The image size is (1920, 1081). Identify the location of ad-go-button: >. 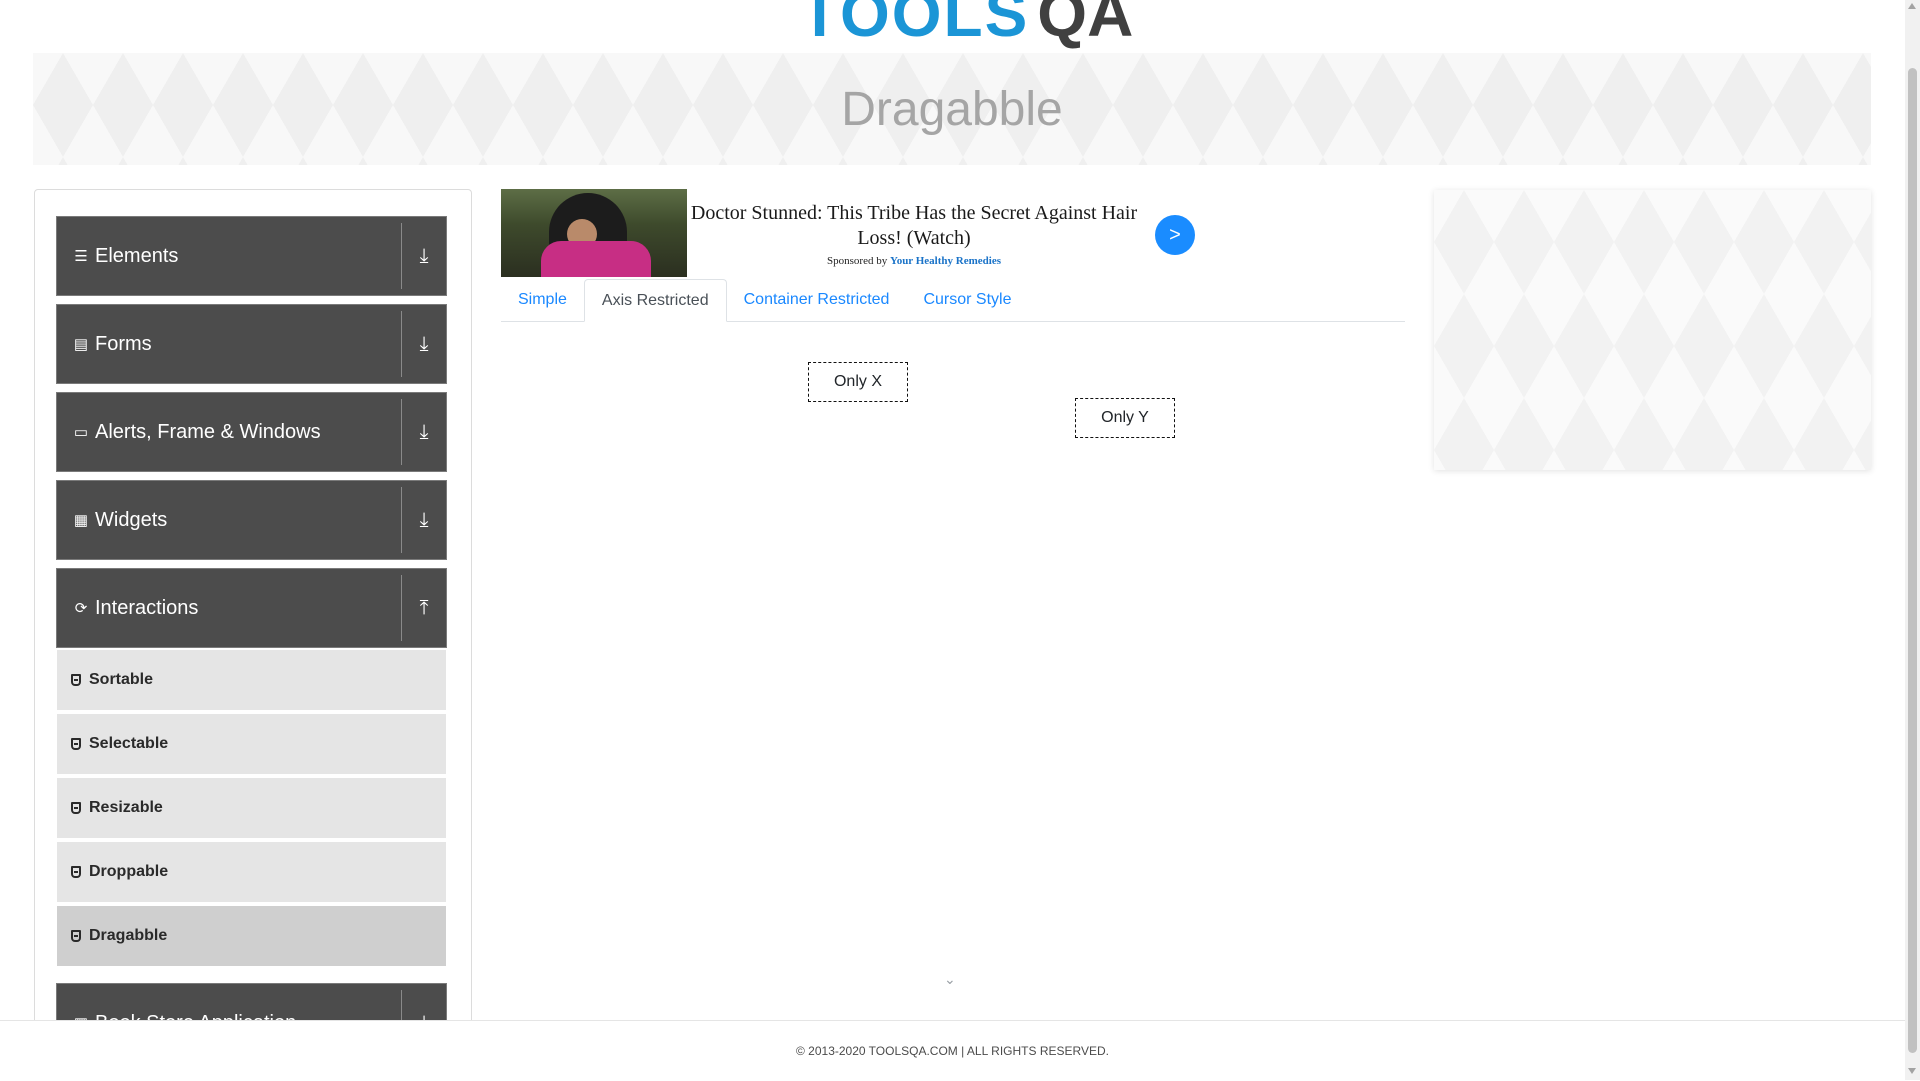
(1175, 235).